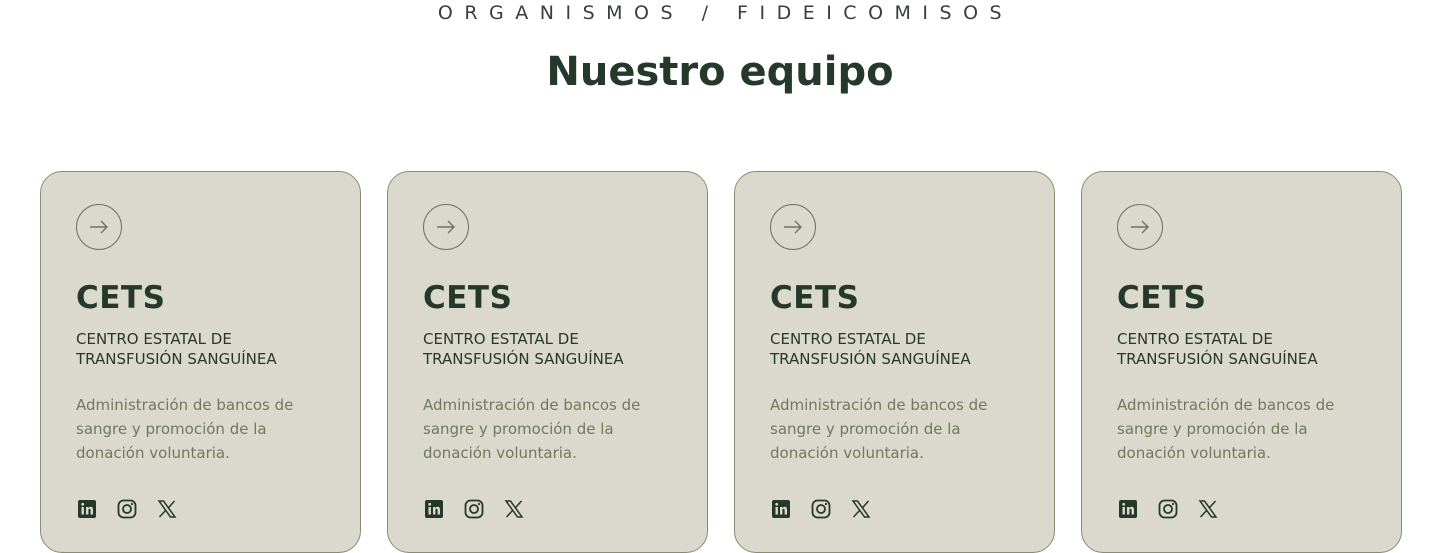  I want to click on section-eyebrow: ORGANISMOS / FIDEICOMISOS, so click(725, 13).